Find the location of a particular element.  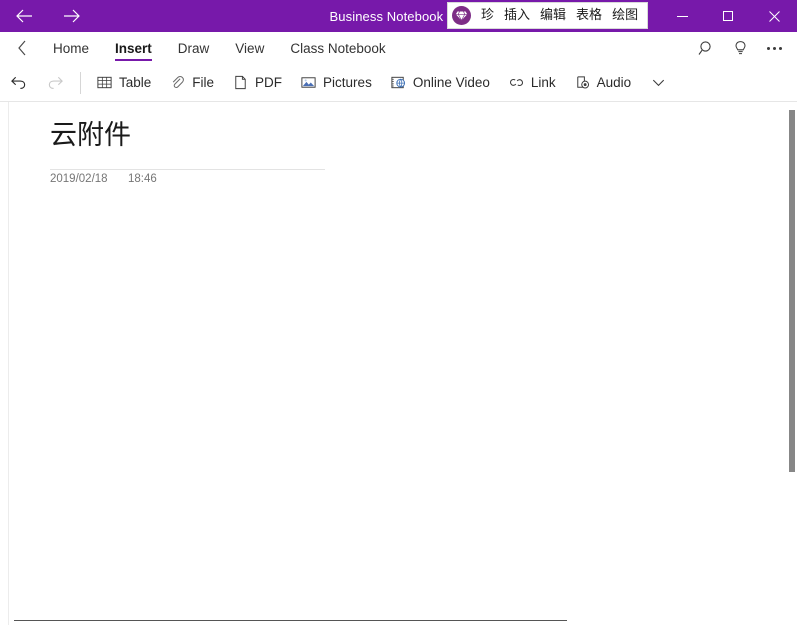

tab-view: View is located at coordinates (249, 48).